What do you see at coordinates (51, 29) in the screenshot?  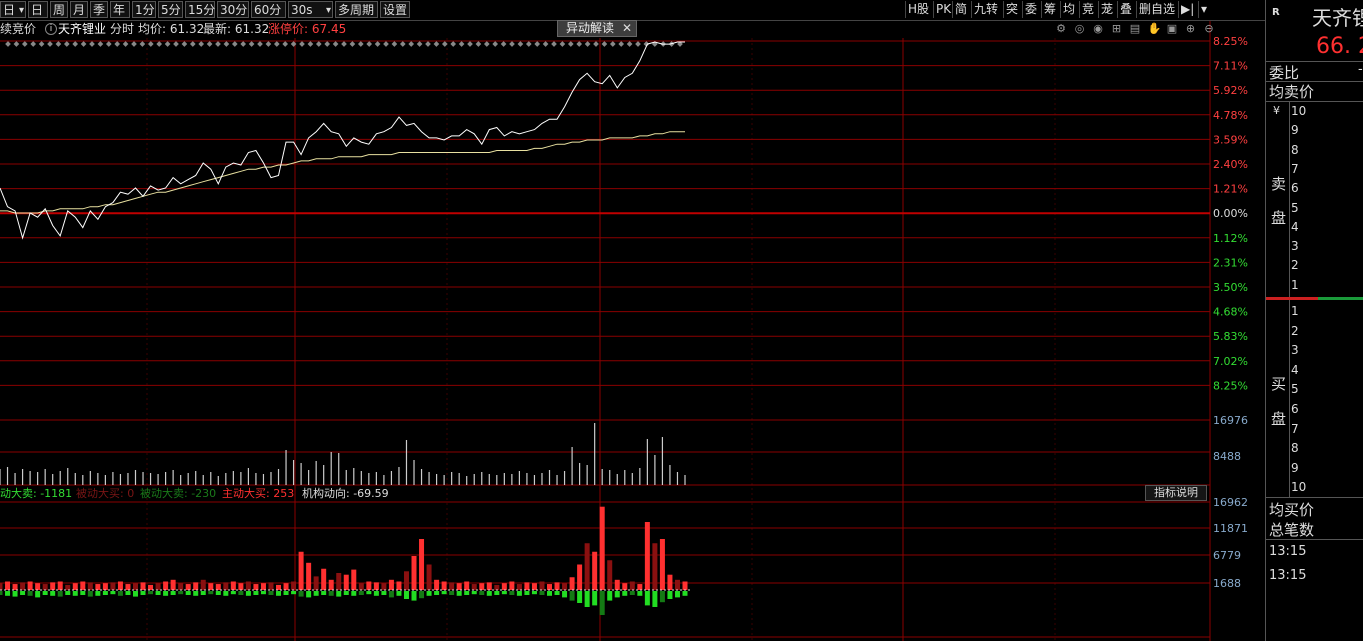 I see `info-icon: i` at bounding box center [51, 29].